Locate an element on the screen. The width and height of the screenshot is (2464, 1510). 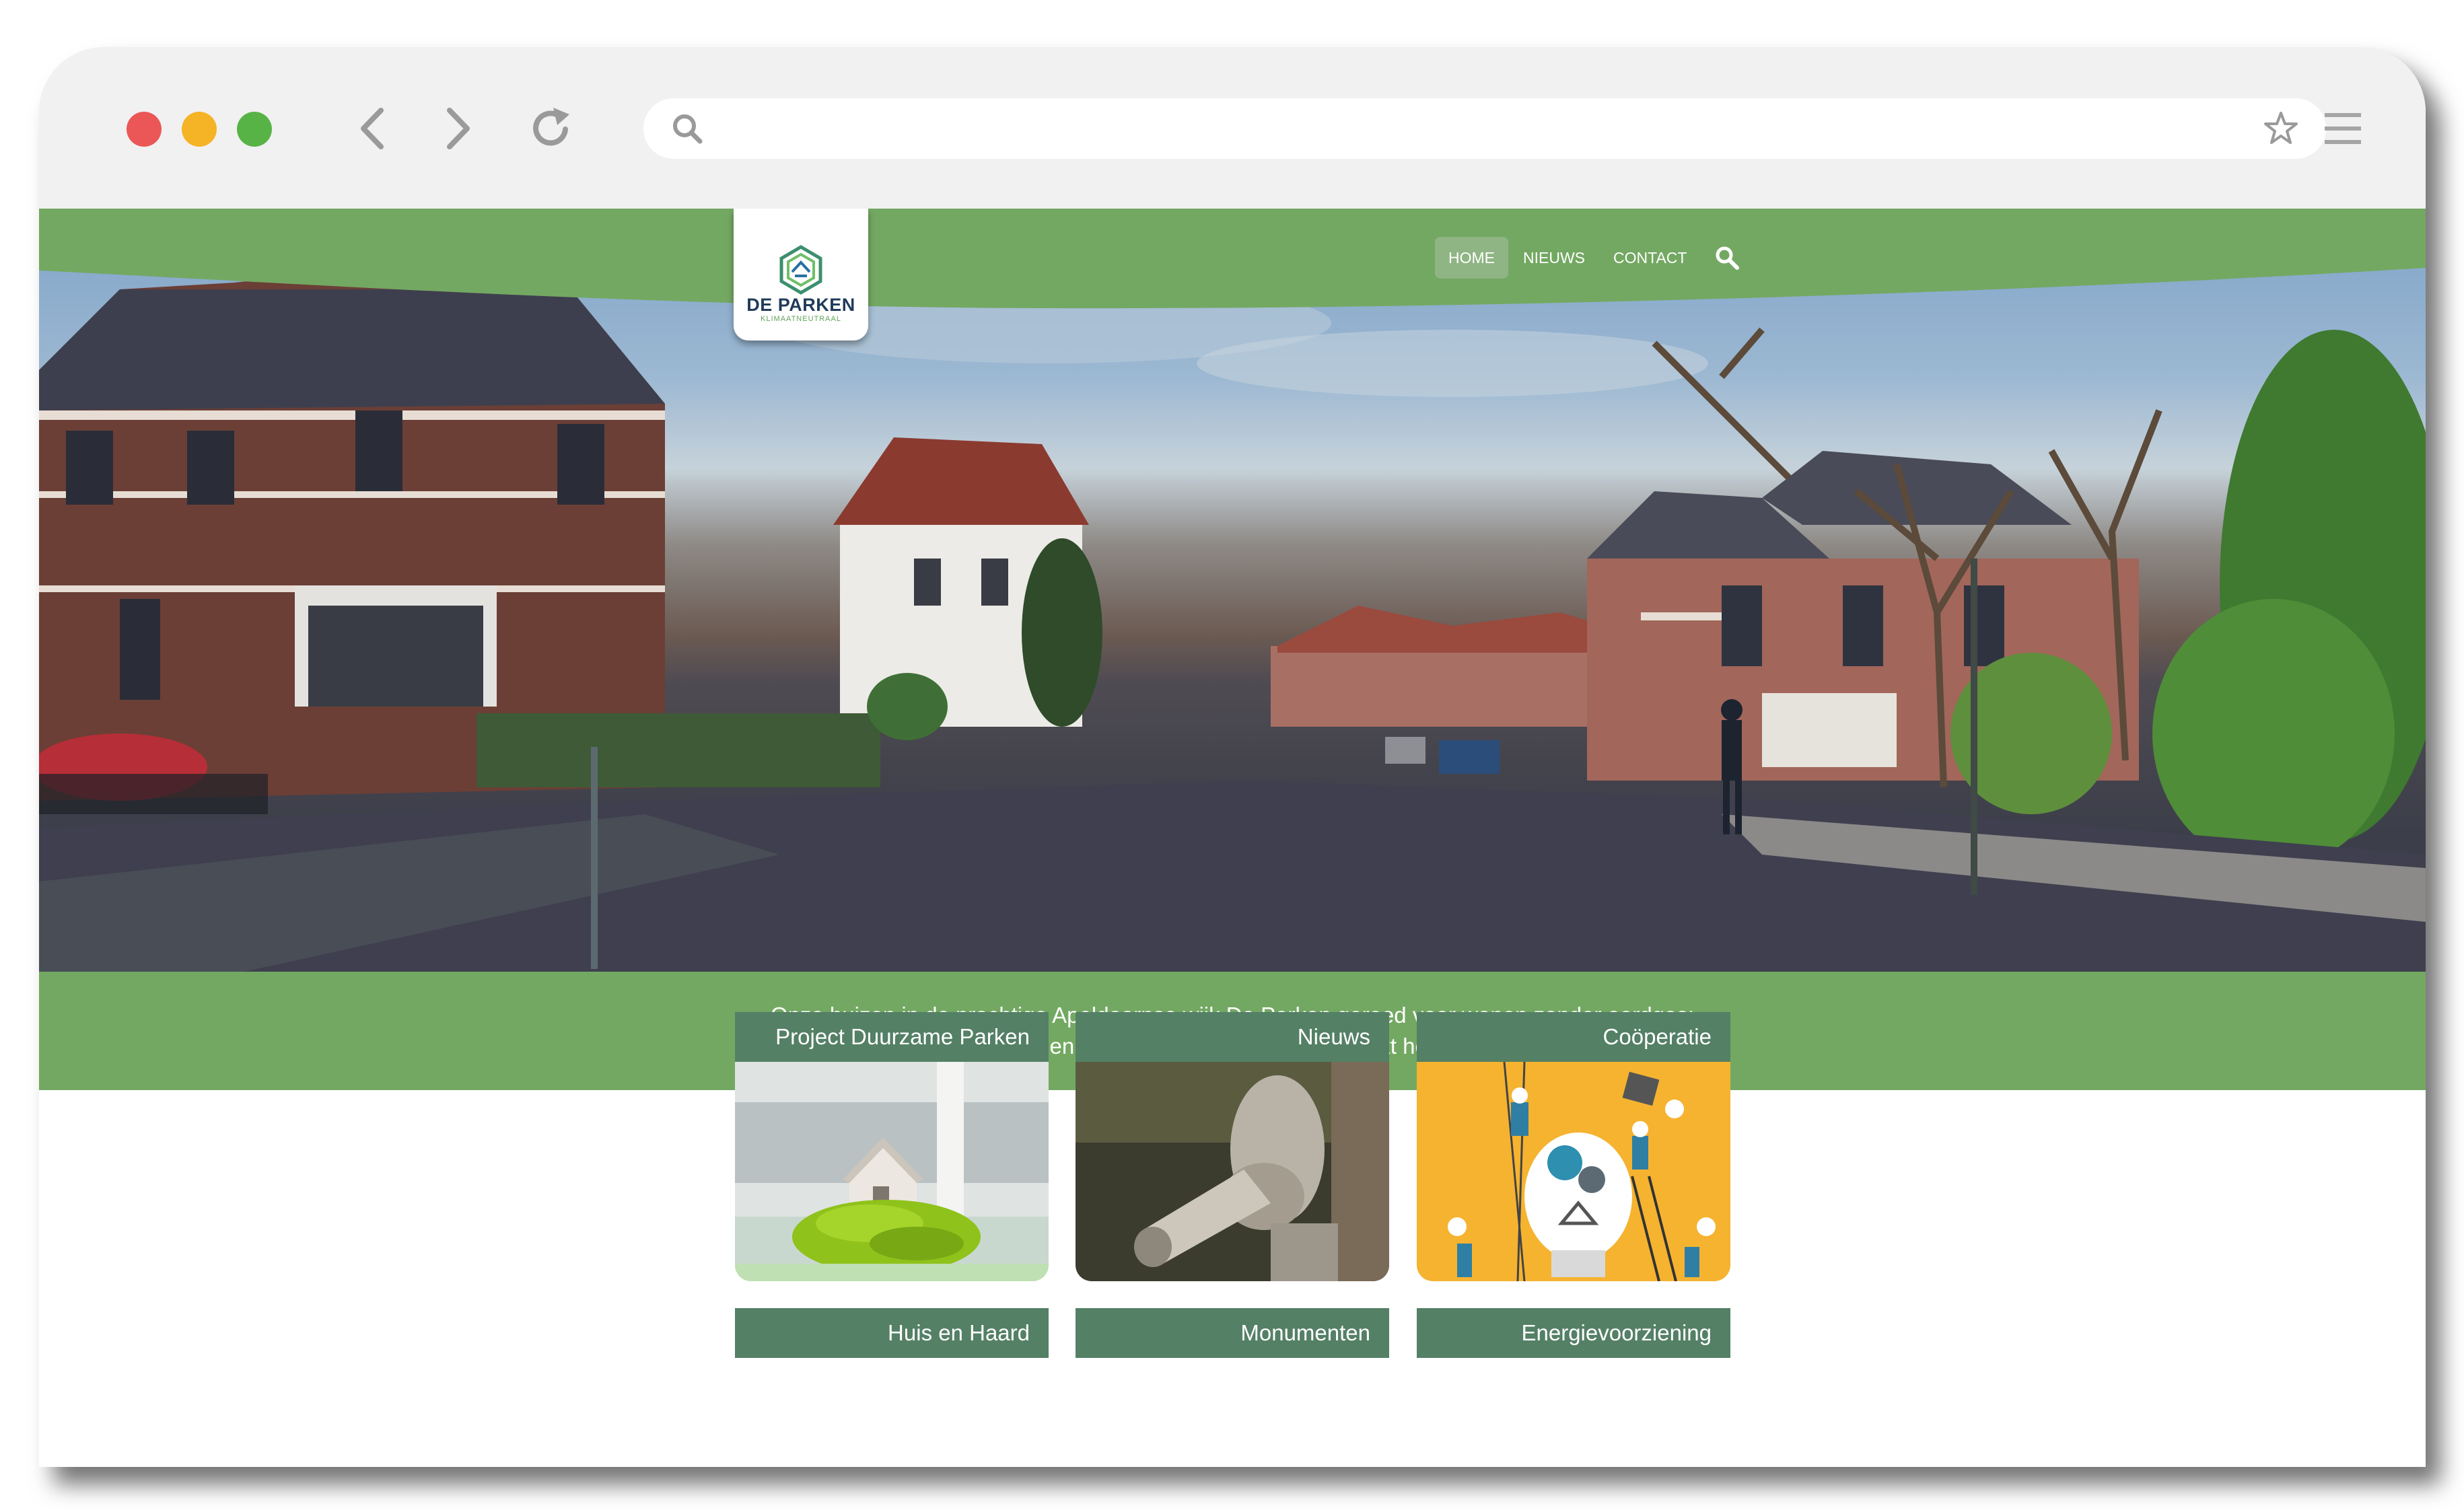
header-band is located at coordinates (1232, 259).